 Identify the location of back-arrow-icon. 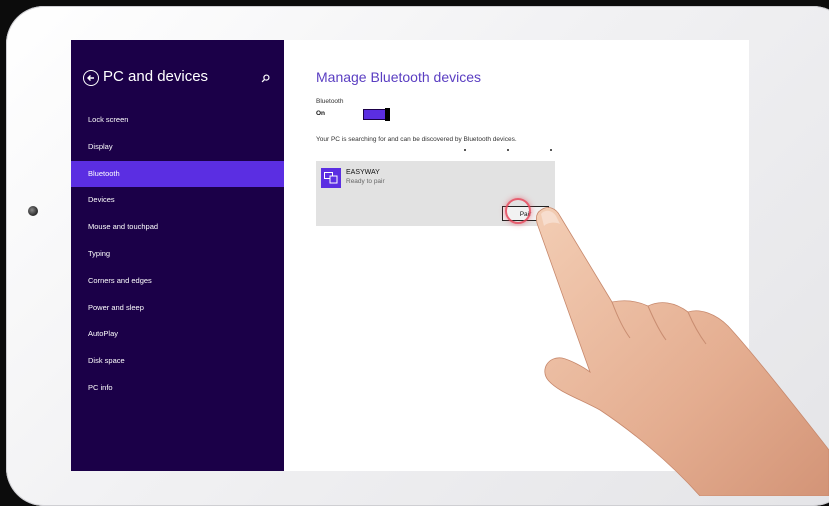
(91, 78).